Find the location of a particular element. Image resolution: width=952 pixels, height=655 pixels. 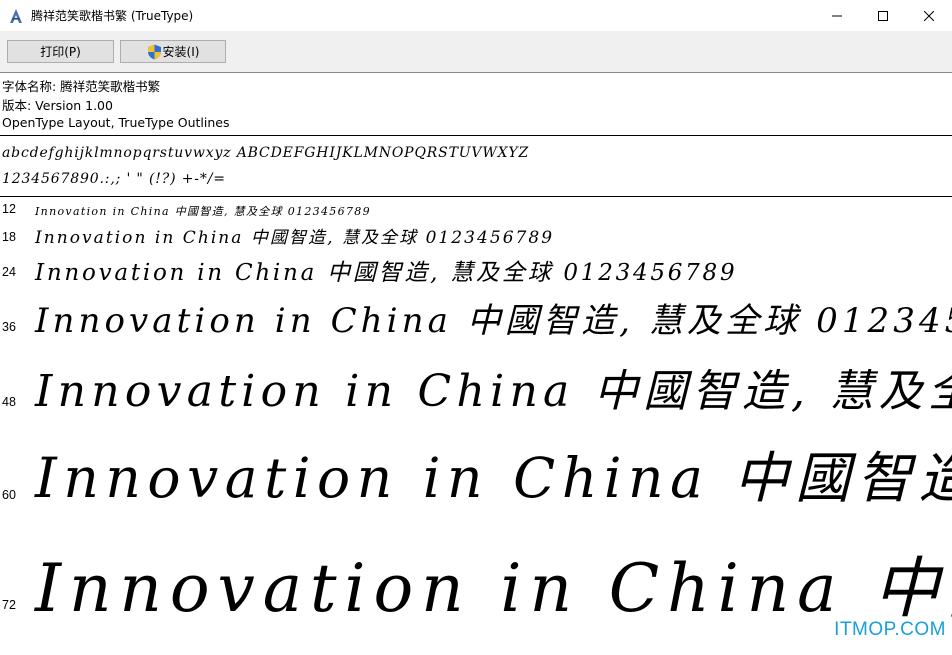

install-button-label: 安装(I) is located at coordinates (181, 52).